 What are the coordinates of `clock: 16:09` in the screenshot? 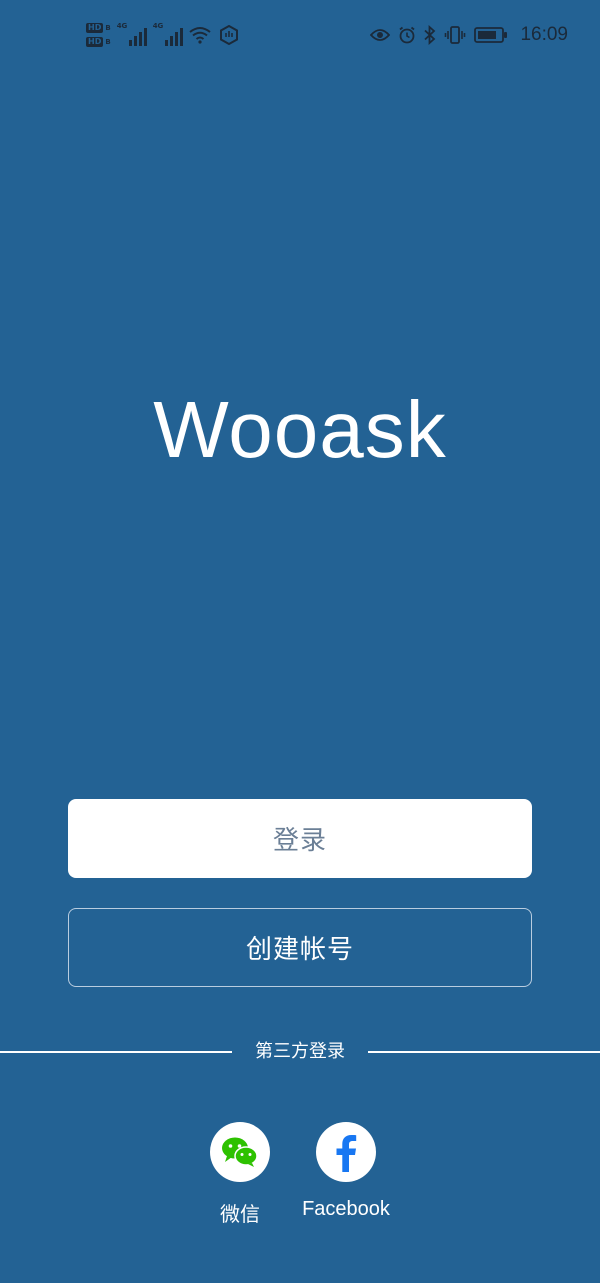 It's located at (544, 34).